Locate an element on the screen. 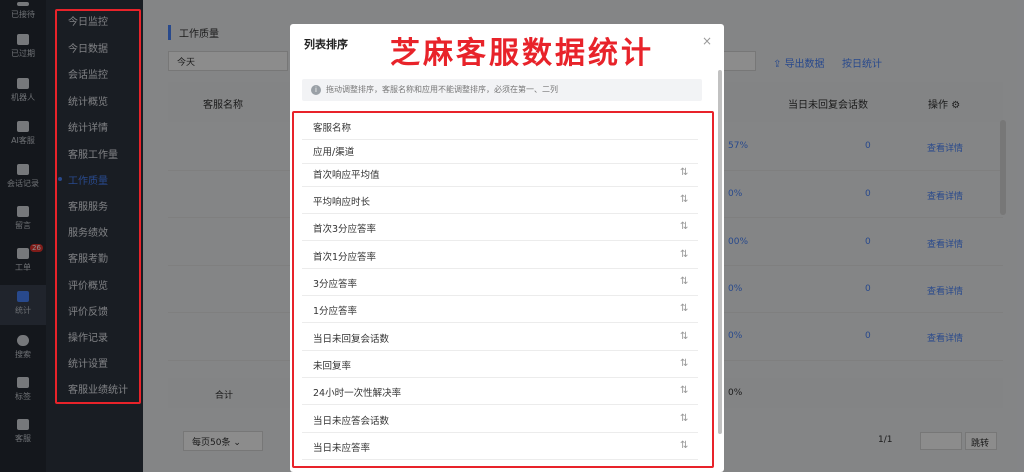 The width and height of the screenshot is (1024, 472). sort-notice: i 拖动调整排序，客服名称和应用不能调整排序，必须在第一、二列 is located at coordinates (502, 90).